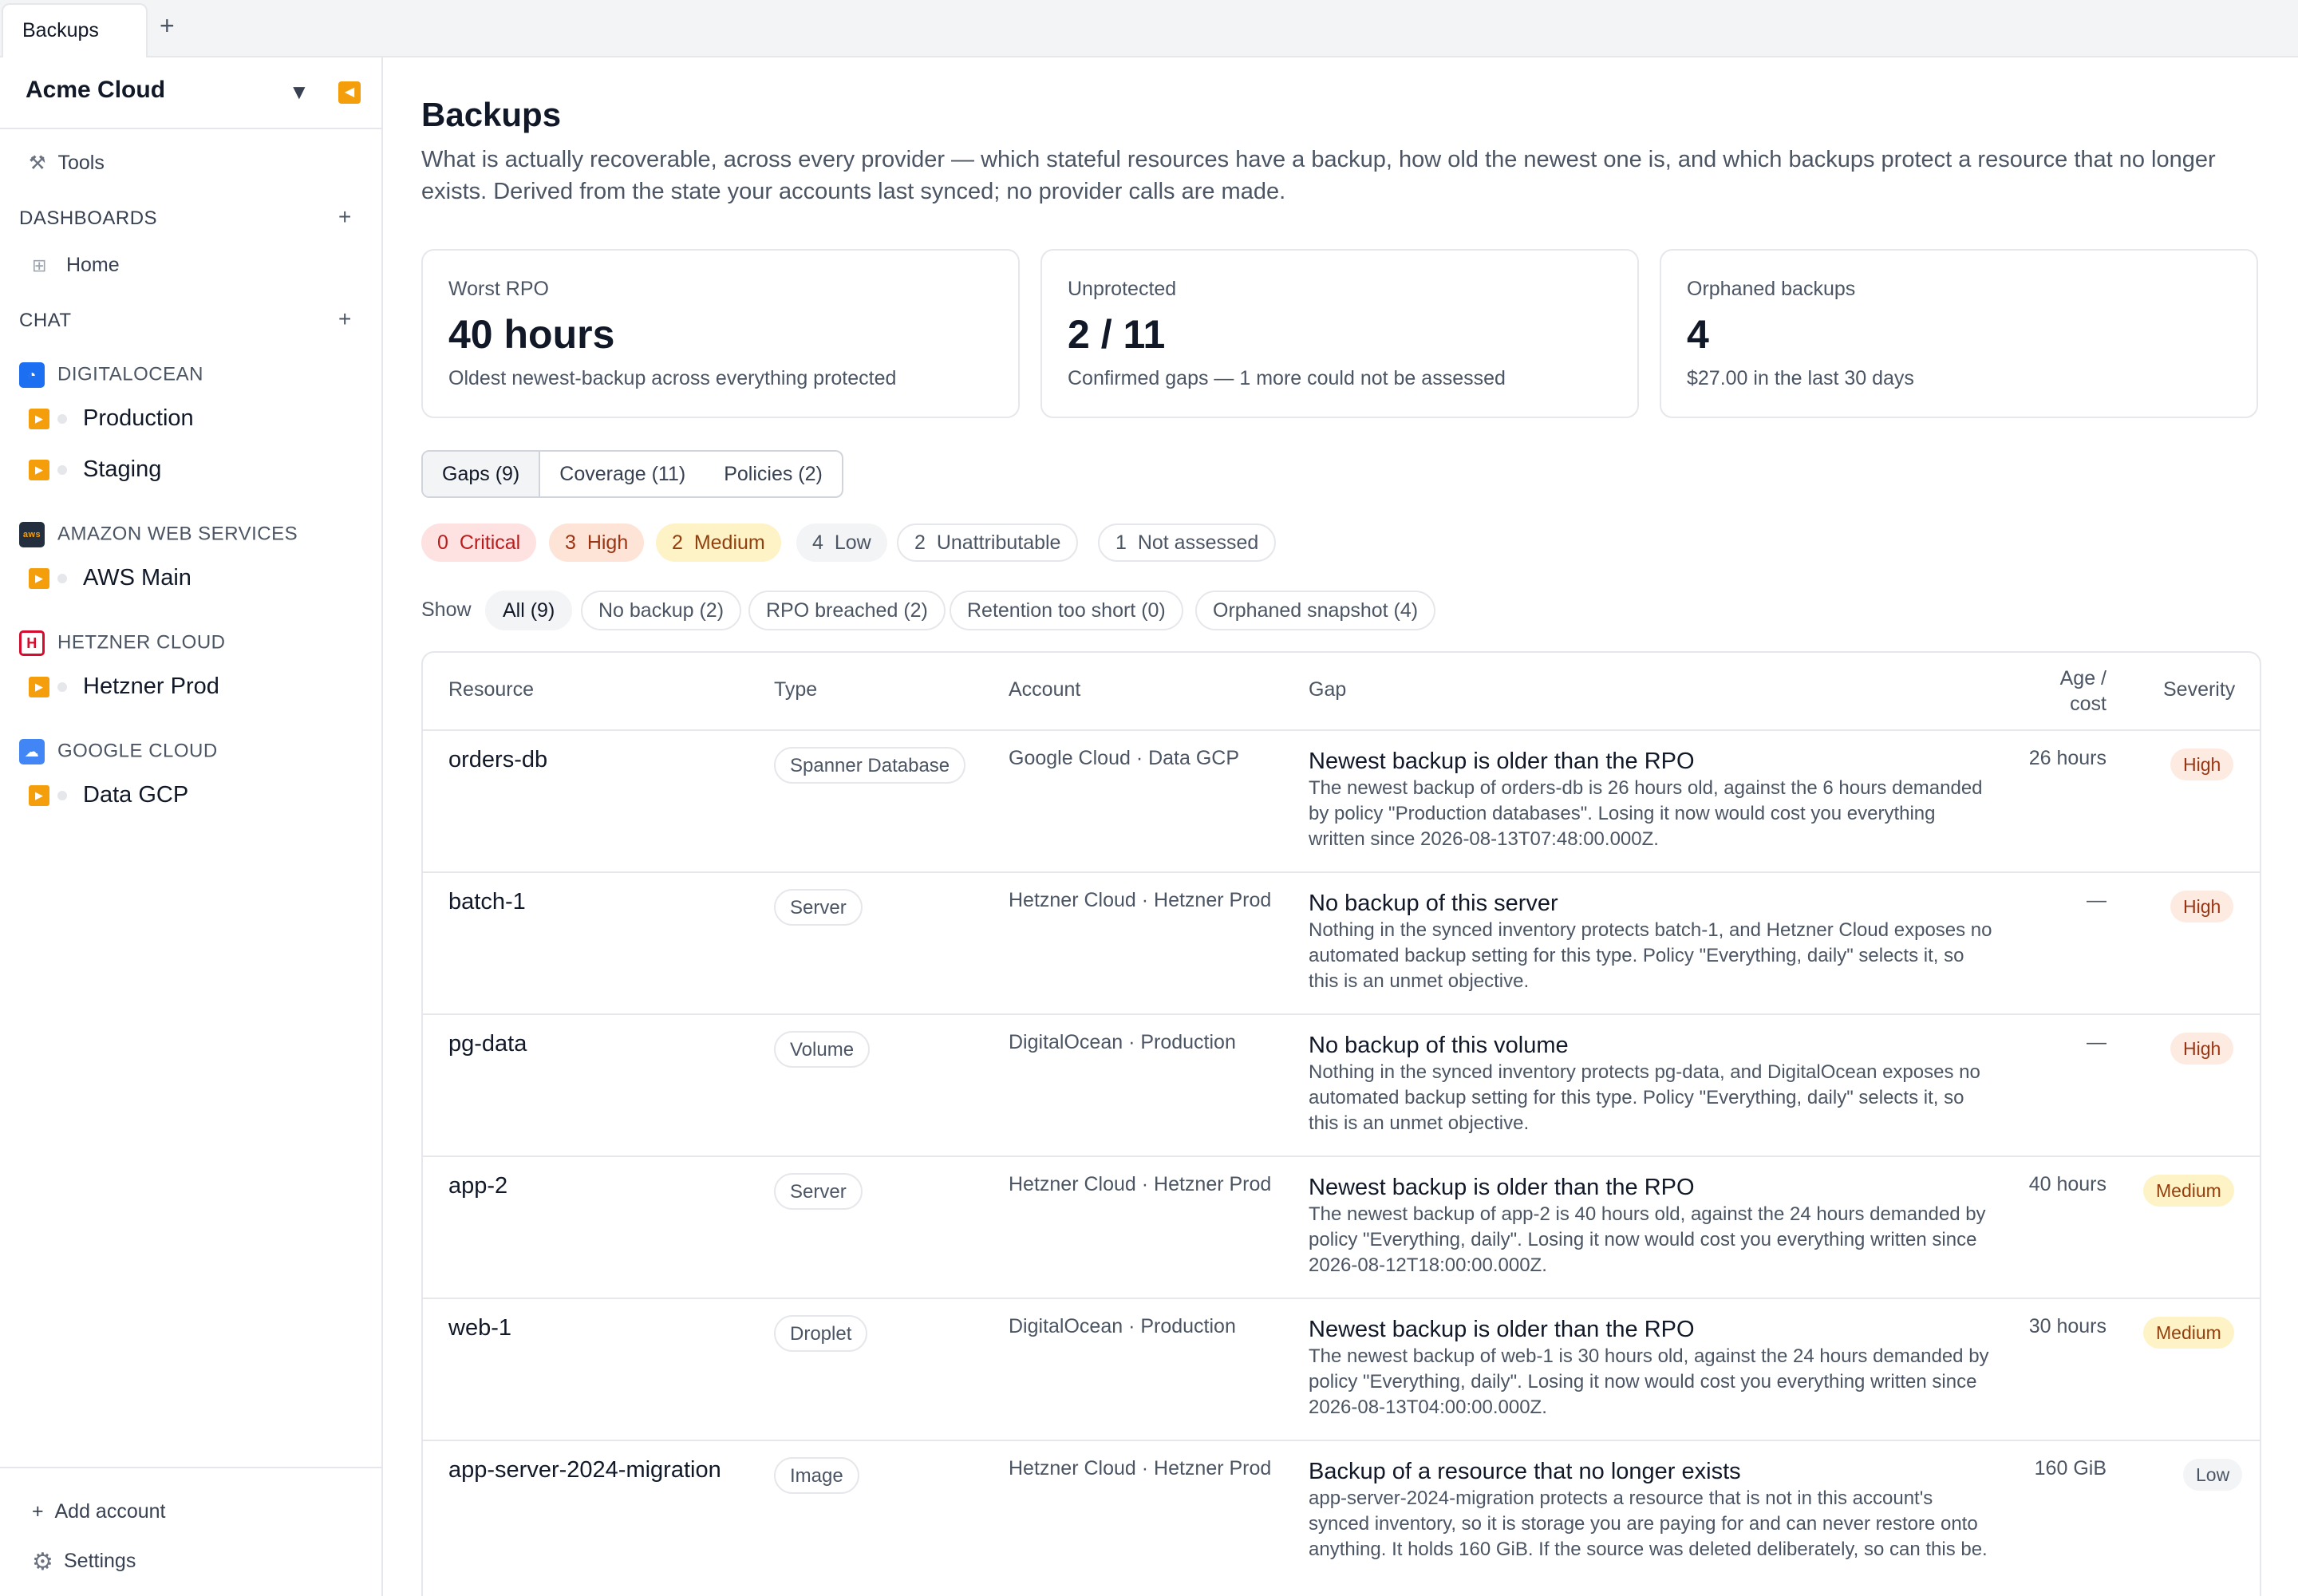  Describe the element at coordinates (1434, 903) in the screenshot. I see `gap-title: No backup of this server` at that location.